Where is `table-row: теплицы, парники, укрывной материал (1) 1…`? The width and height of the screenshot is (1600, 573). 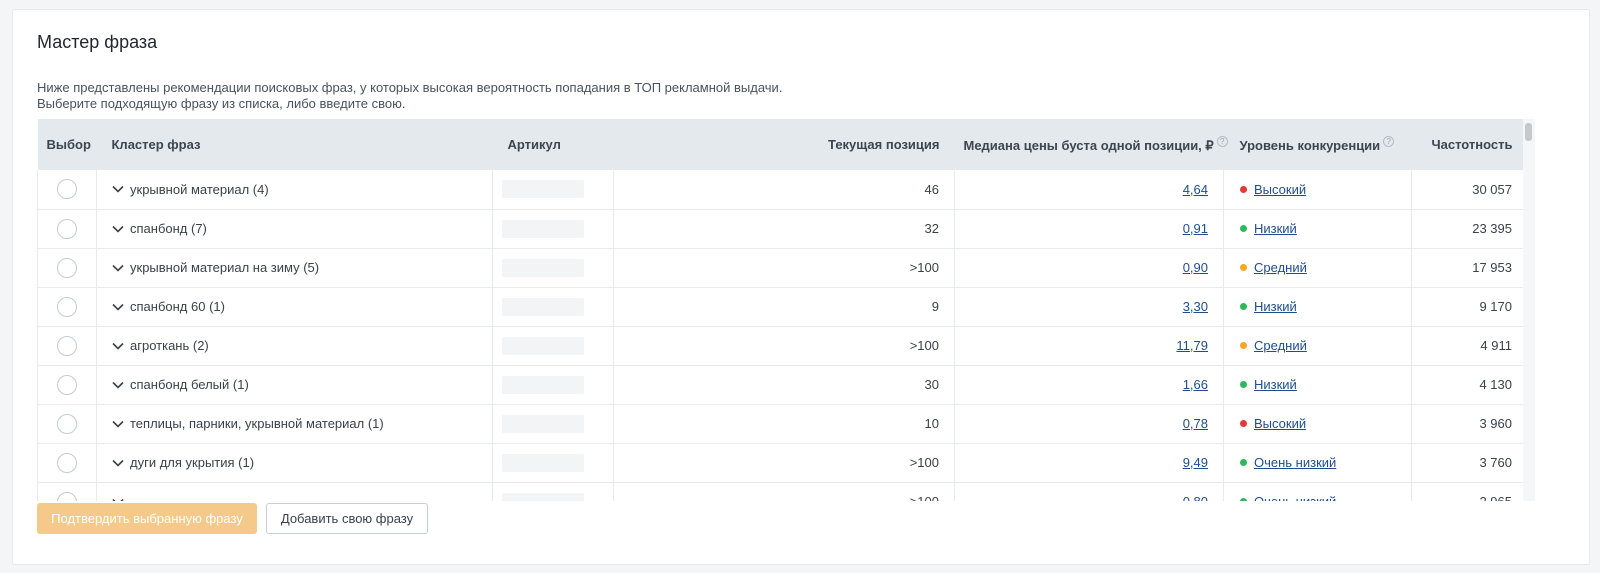
table-row: теплицы, парники, укрывной материал (1) 1… is located at coordinates (782, 424).